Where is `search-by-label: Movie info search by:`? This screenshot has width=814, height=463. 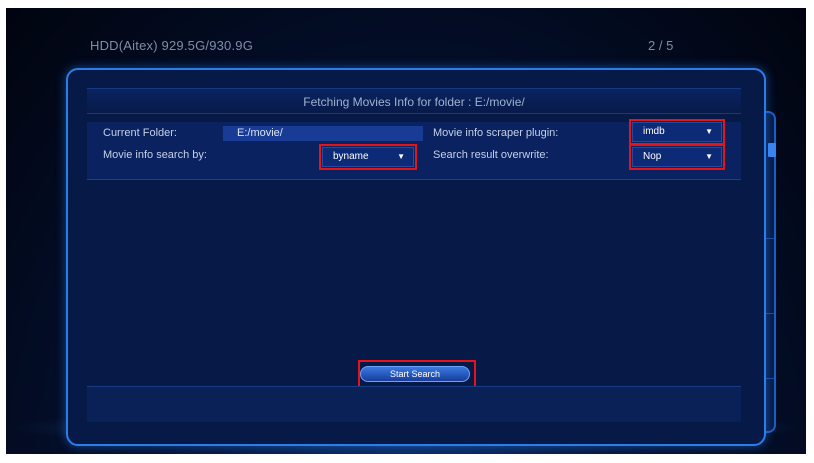 search-by-label: Movie info search by: is located at coordinates (155, 155).